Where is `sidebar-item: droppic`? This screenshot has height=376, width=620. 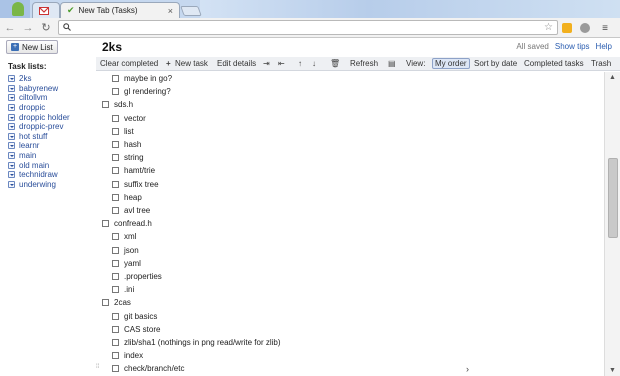 sidebar-item: droppic is located at coordinates (39, 108).